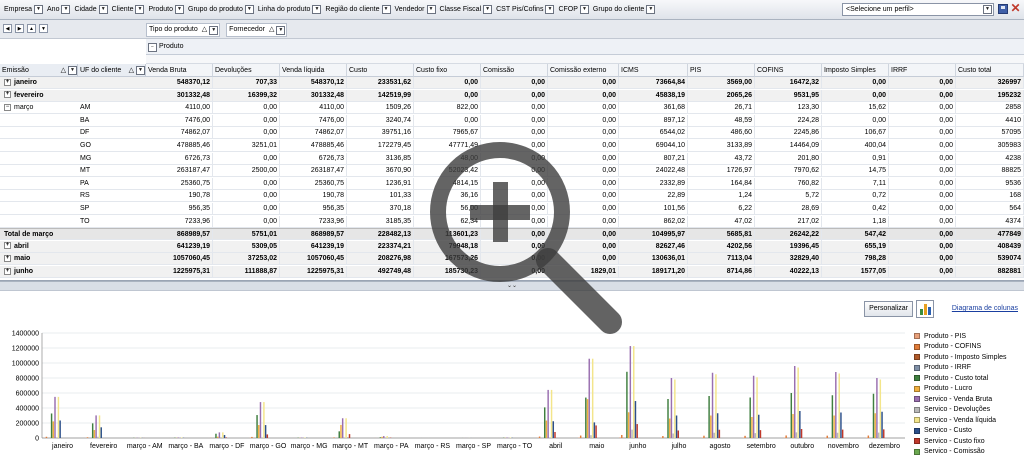 The height and width of the screenshot is (455, 1024). Describe the element at coordinates (380, 146) in the screenshot. I see `table-cell: 172279,45` at that location.